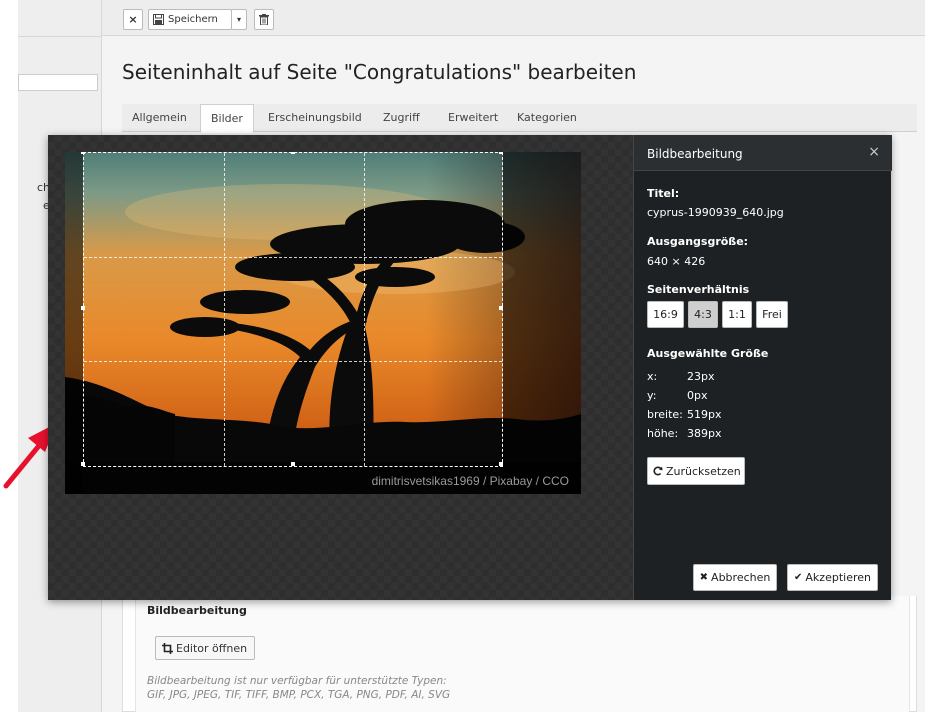 Image resolution: width=925 pixels, height=712 pixels. Describe the element at coordinates (663, 193) in the screenshot. I see `title-label: Titel:` at that location.